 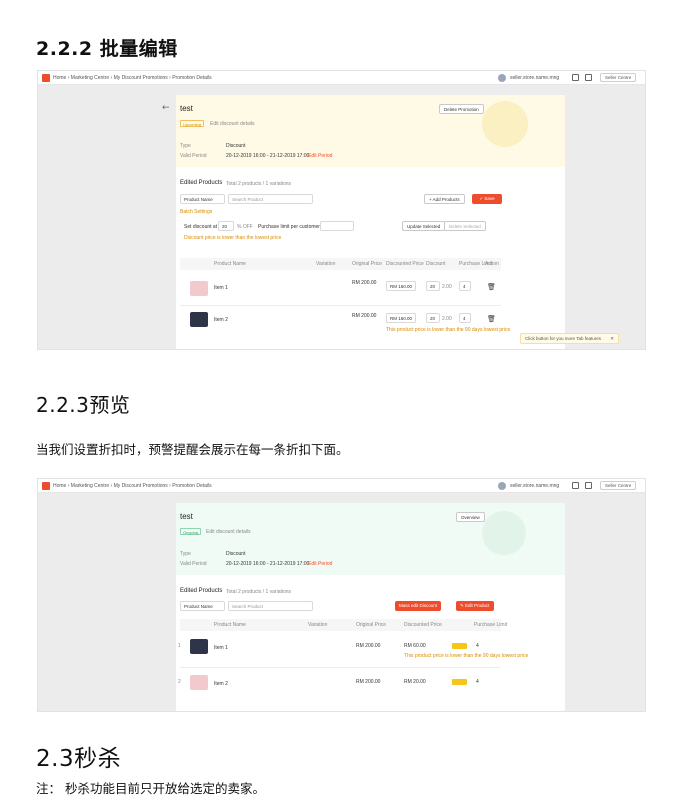 I want to click on heading-preview: 2.2.3预览, so click(x=83, y=405).